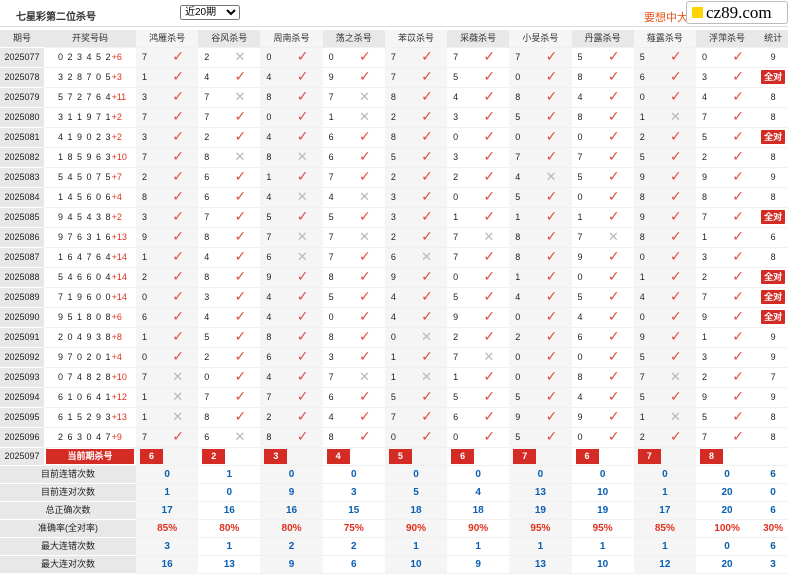  Describe the element at coordinates (773, 57) in the screenshot. I see `summary-cell: 9` at that location.